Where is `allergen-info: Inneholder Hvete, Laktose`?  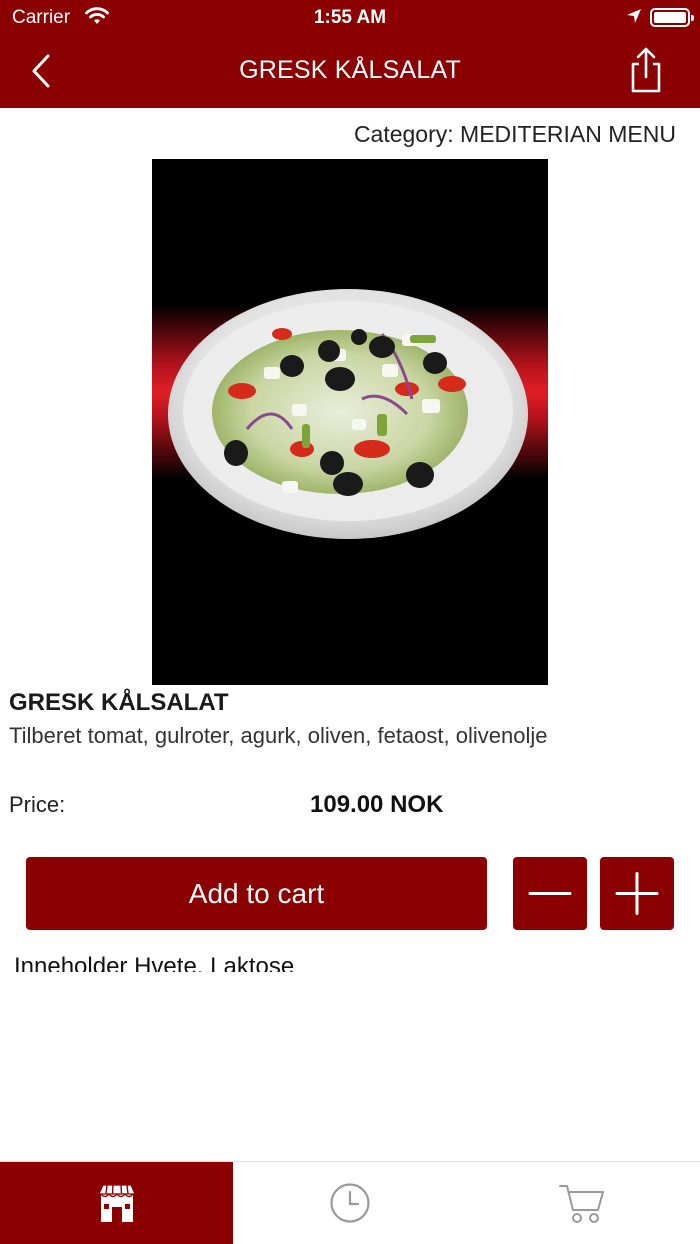 allergen-info: Inneholder Hvete, Laktose is located at coordinates (154, 962).